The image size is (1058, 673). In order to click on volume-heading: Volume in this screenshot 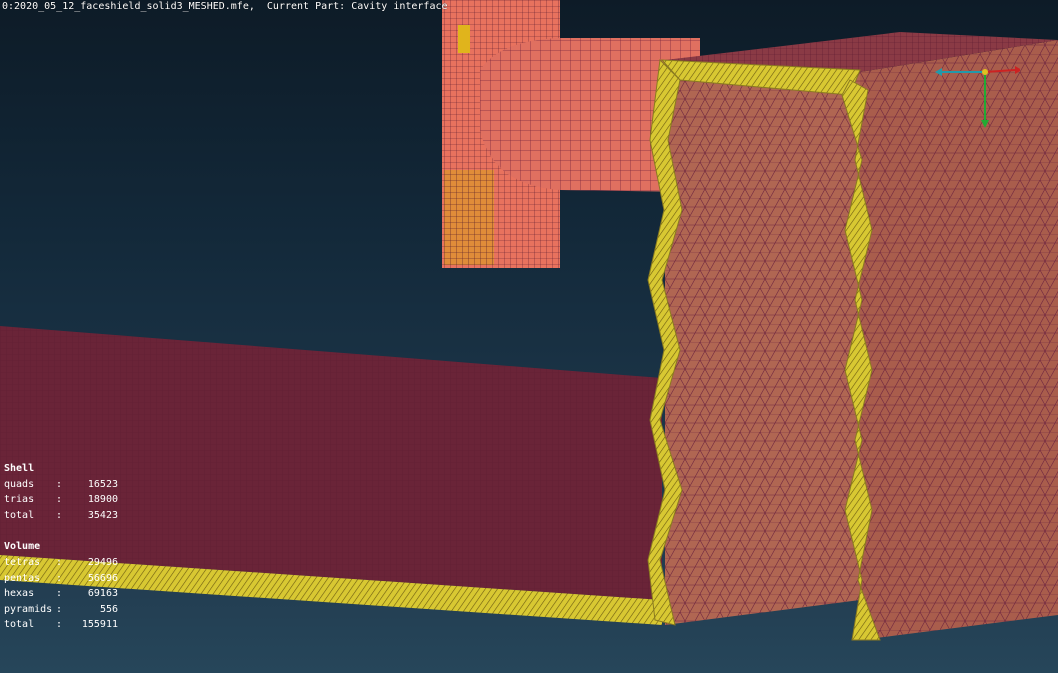, I will do `click(22, 547)`.